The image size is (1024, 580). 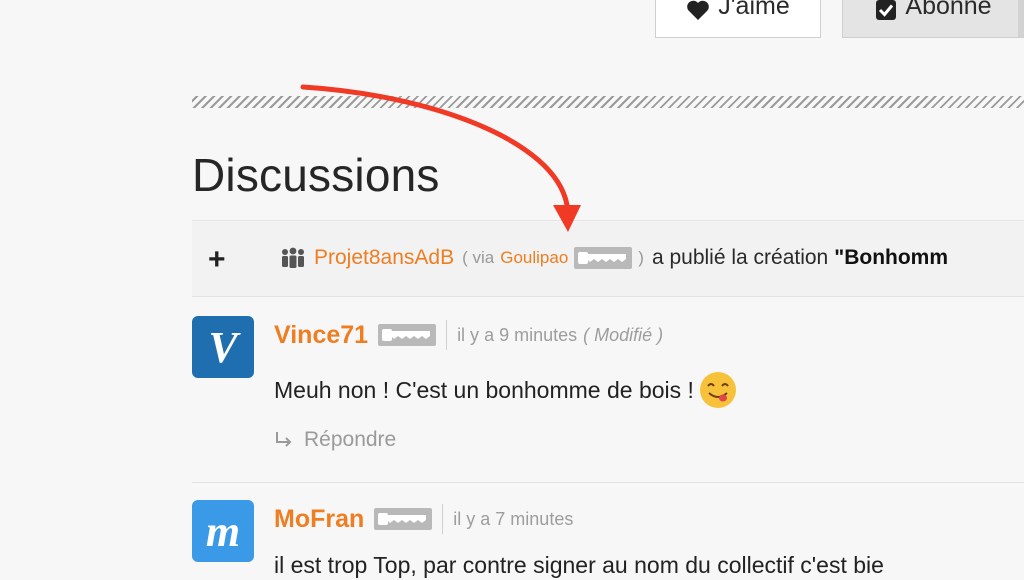 What do you see at coordinates (293, 258) in the screenshot?
I see `group-icon` at bounding box center [293, 258].